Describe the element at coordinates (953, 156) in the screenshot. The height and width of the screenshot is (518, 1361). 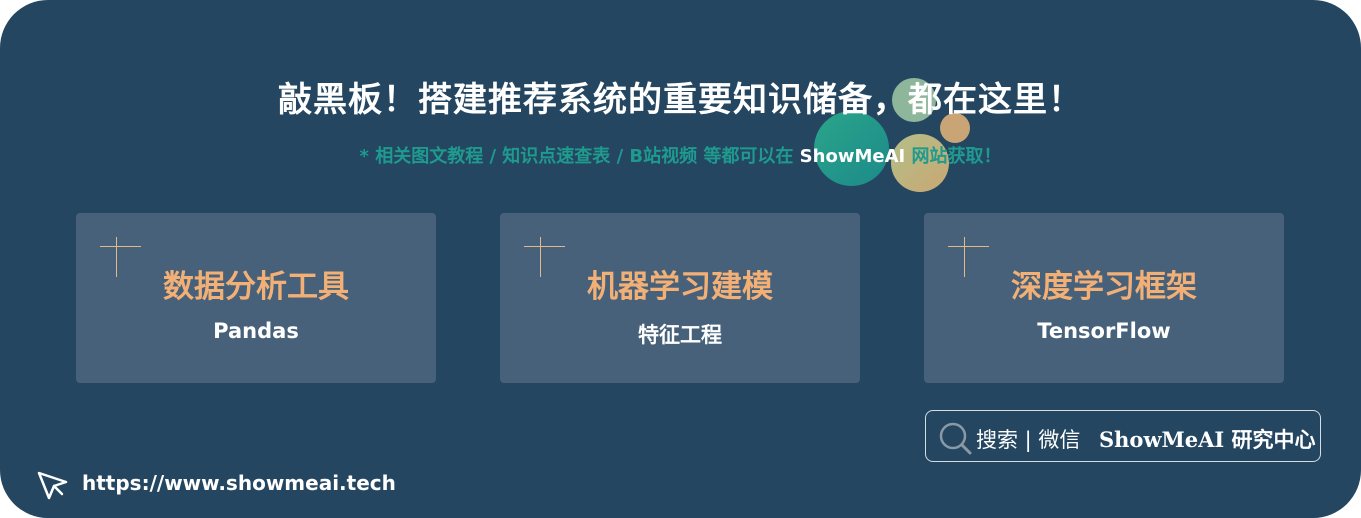
I see `subtitle-text-after: 网站获取！` at that location.